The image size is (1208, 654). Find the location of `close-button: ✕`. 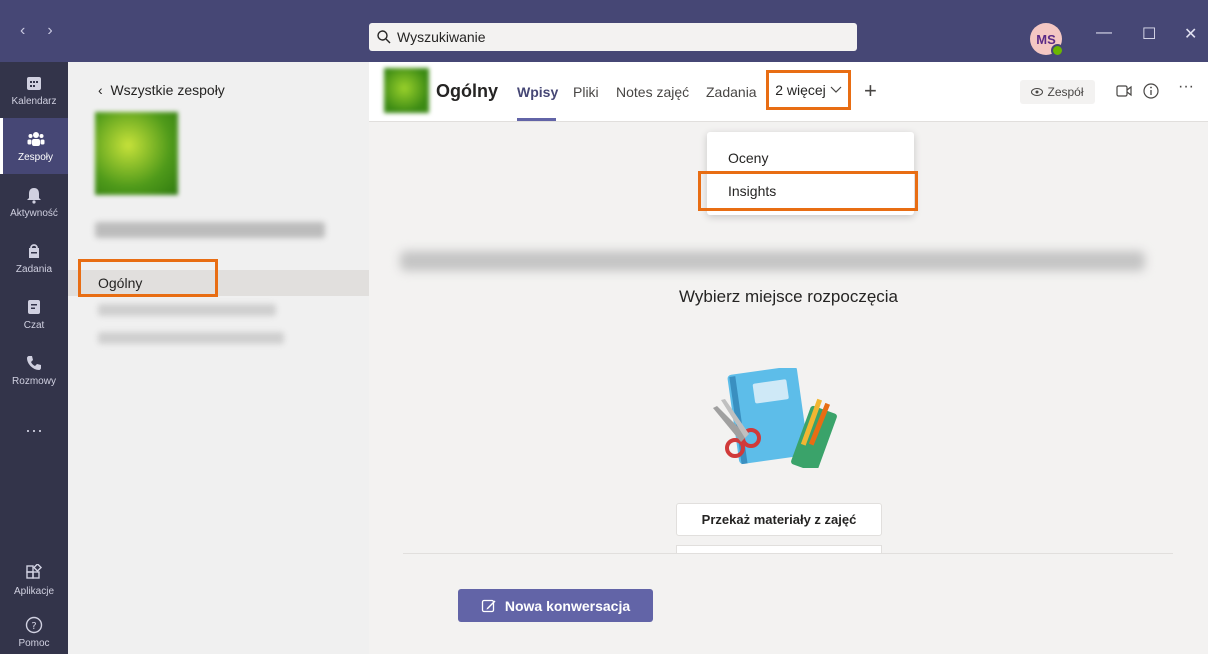

close-button: ✕ is located at coordinates (1190, 34).